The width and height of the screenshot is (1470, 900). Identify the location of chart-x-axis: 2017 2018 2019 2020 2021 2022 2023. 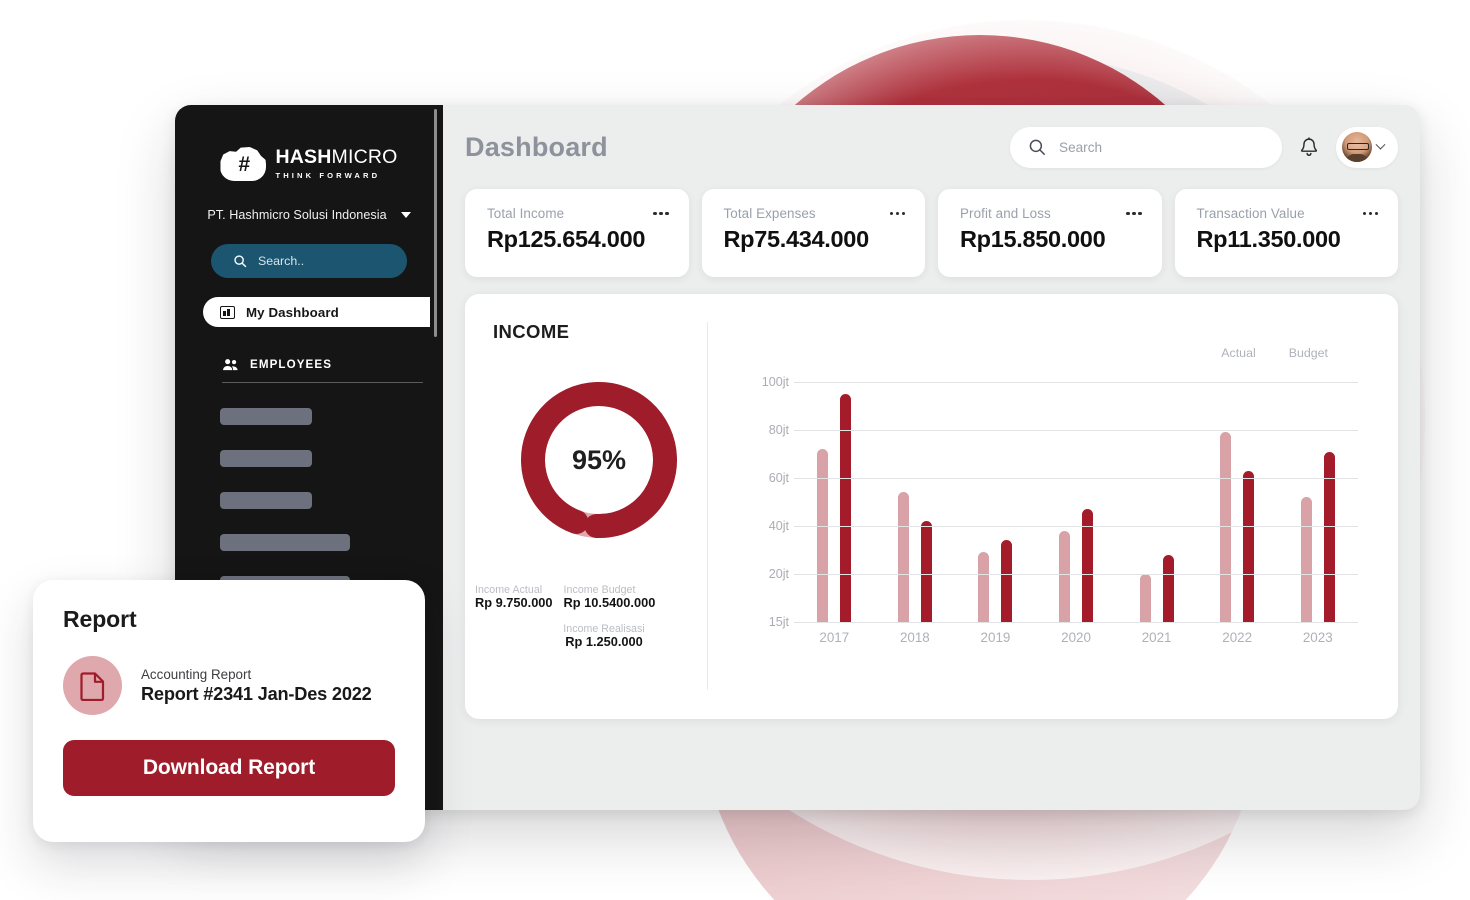
(1076, 637).